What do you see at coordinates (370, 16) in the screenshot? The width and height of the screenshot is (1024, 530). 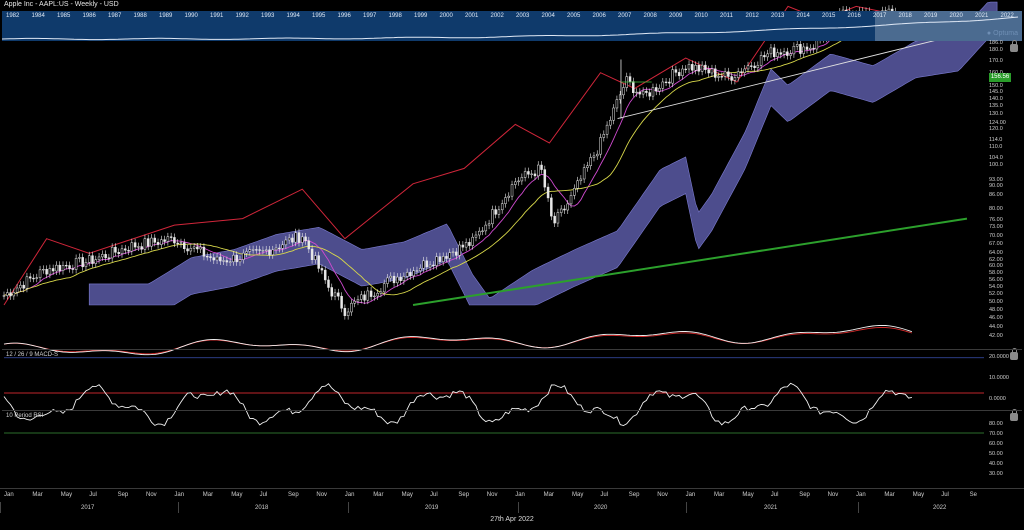 I see `overview-year-label: 1997` at bounding box center [370, 16].